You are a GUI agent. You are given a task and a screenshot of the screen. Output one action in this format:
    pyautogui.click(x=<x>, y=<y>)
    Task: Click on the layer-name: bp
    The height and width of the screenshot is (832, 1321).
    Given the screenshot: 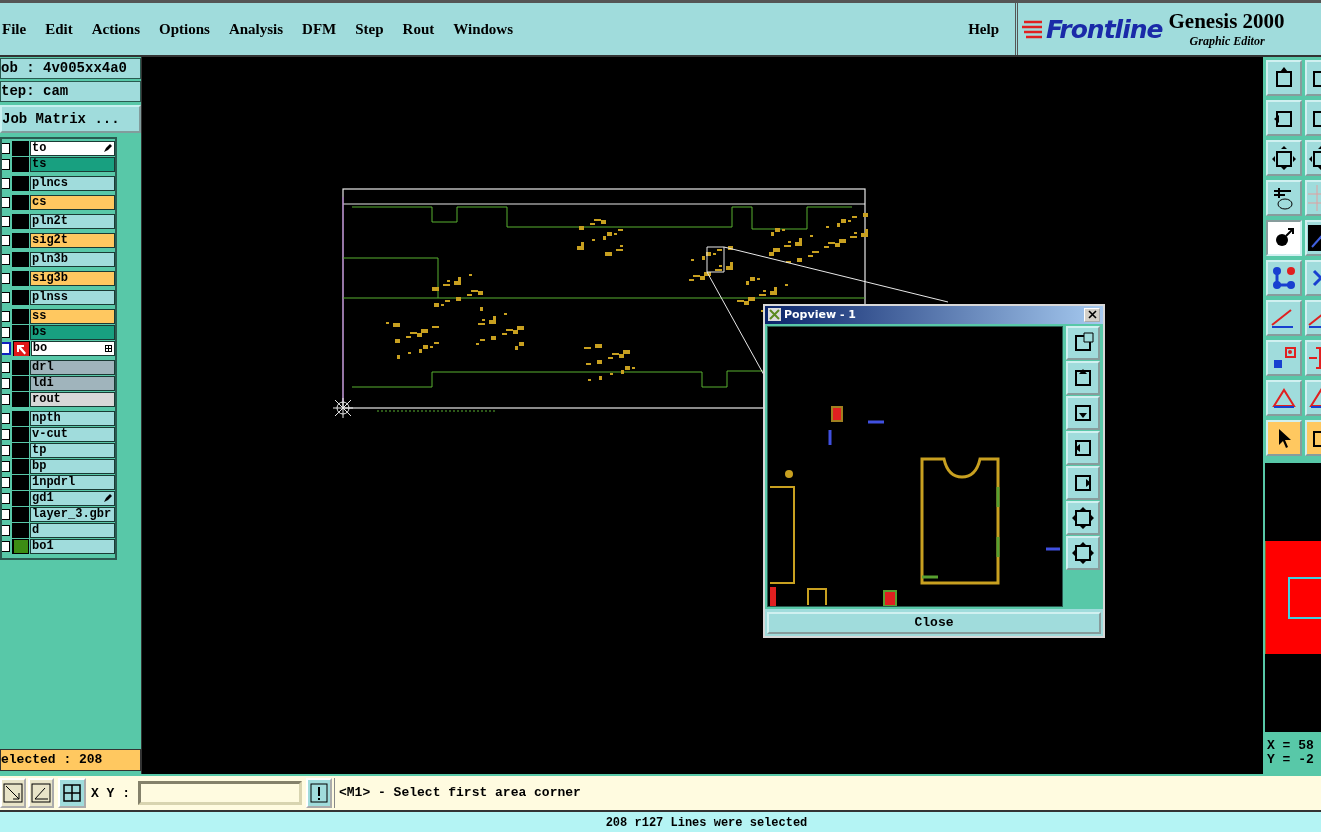 What is the action you would take?
    pyautogui.click(x=72, y=466)
    